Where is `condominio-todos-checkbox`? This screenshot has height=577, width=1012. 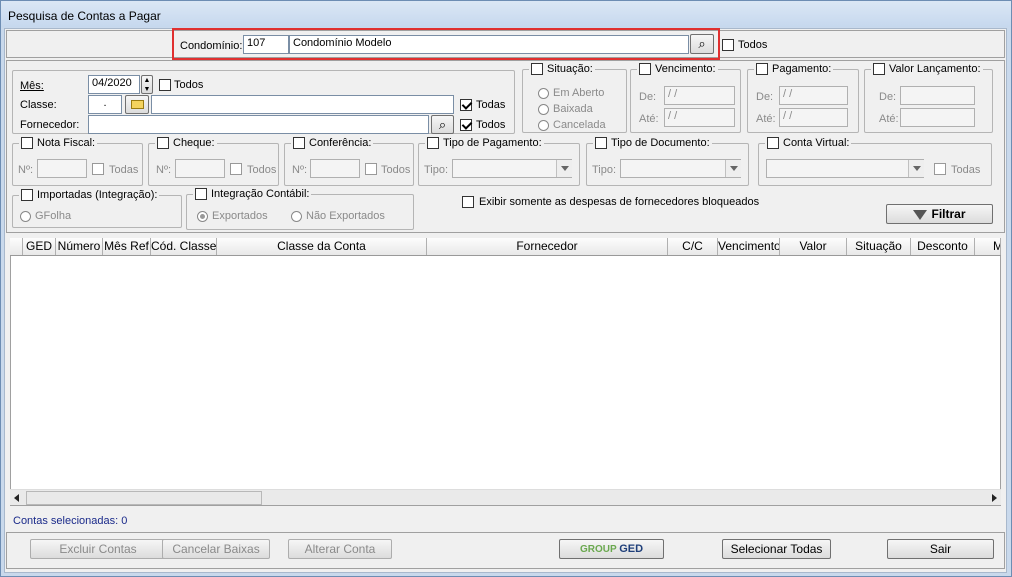 condominio-todos-checkbox is located at coordinates (728, 45).